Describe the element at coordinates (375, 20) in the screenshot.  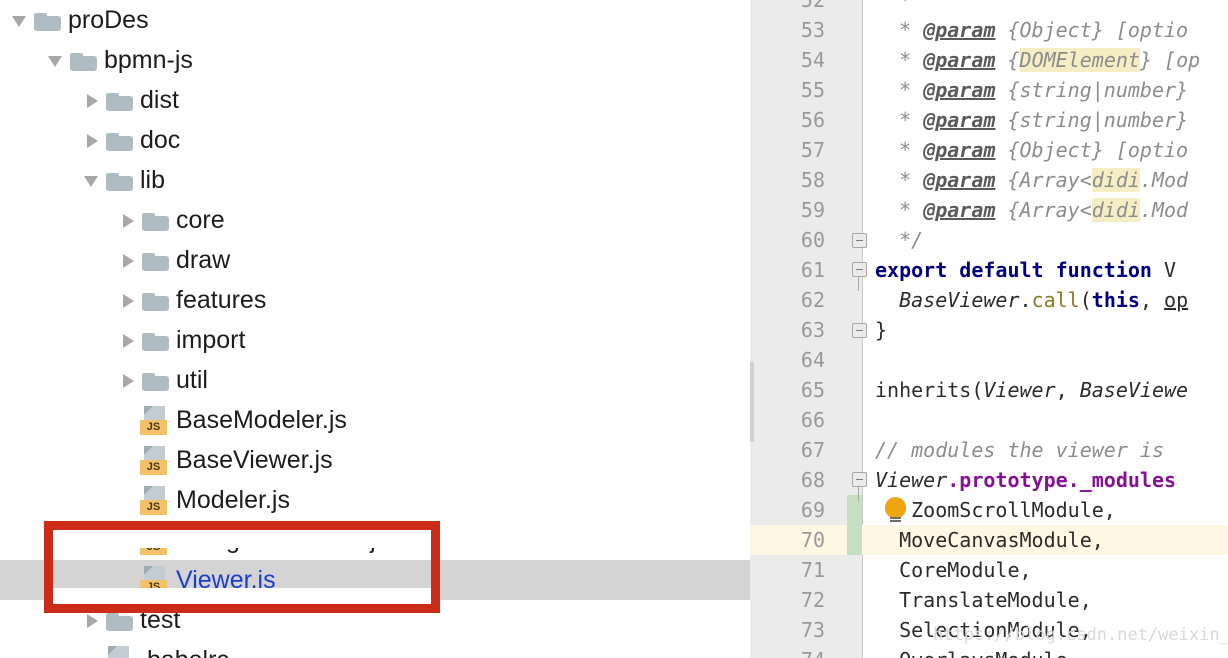
I see `tree-row-prodes: proDes` at that location.